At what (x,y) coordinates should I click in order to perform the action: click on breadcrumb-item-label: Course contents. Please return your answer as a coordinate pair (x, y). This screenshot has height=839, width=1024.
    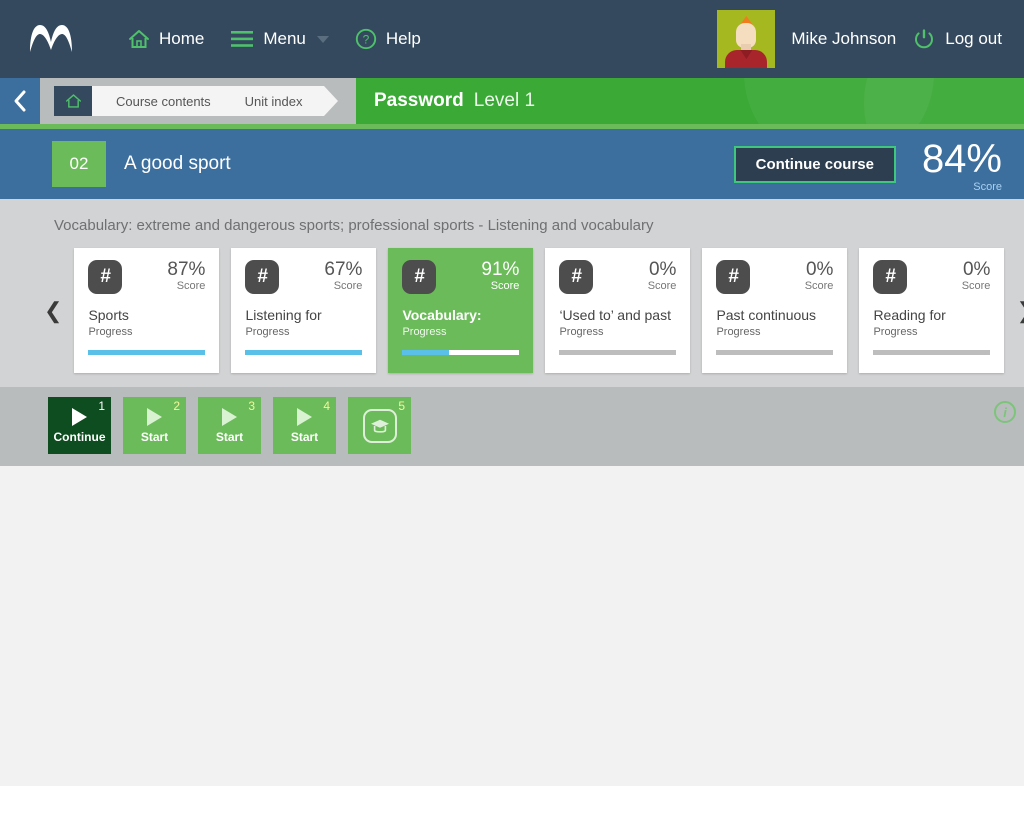
    Looking at the image, I should click on (163, 101).